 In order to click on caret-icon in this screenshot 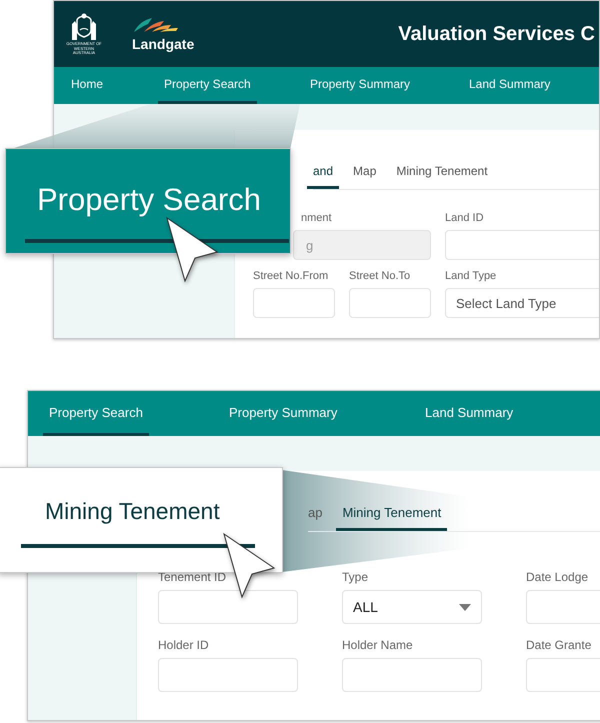, I will do `click(465, 607)`.